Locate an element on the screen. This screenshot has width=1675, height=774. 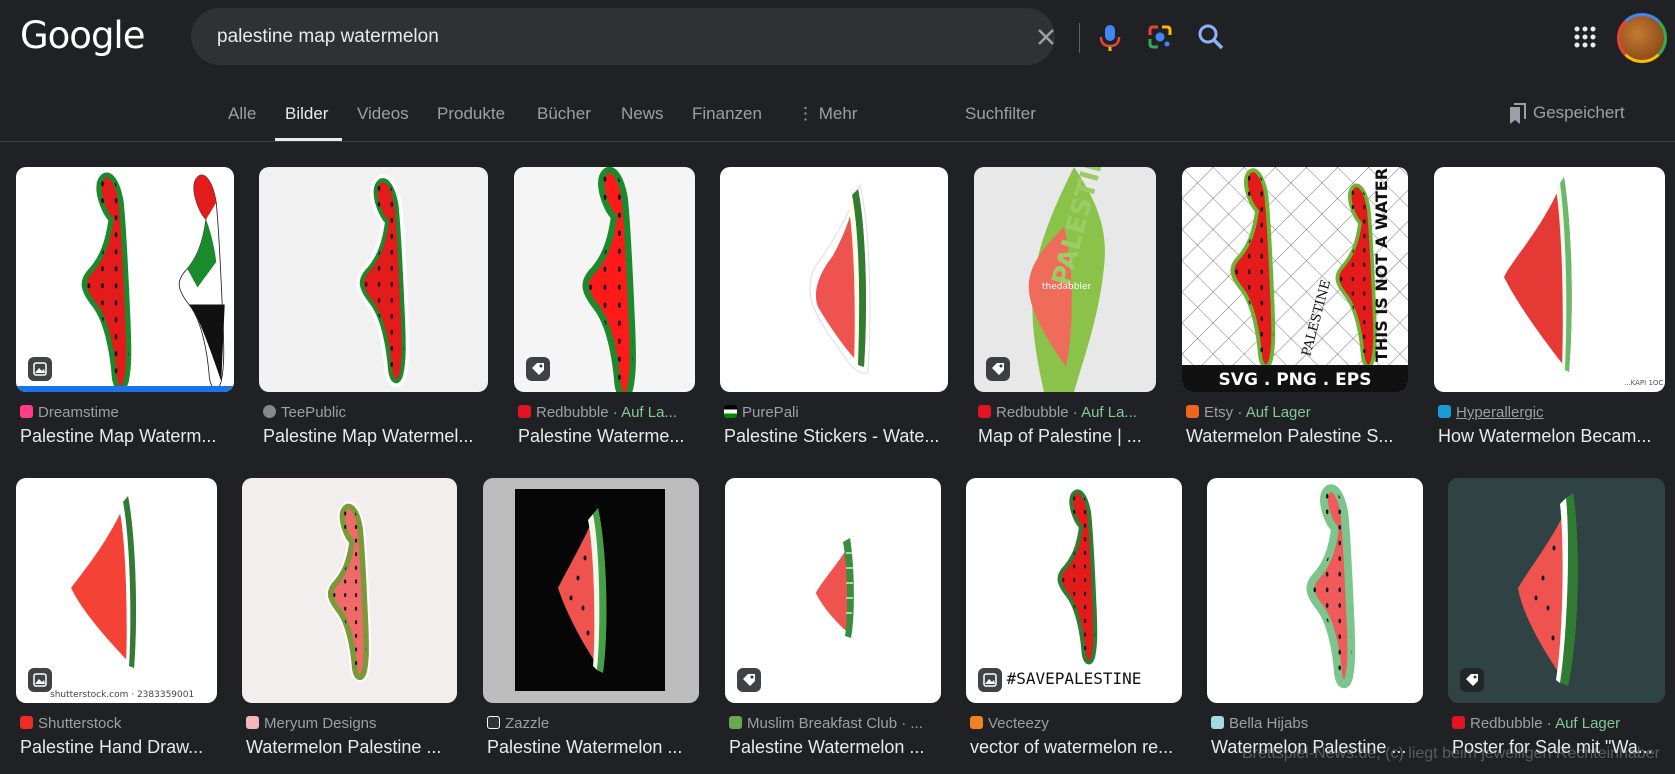
tab-finance: Finanzen is located at coordinates (727, 108).